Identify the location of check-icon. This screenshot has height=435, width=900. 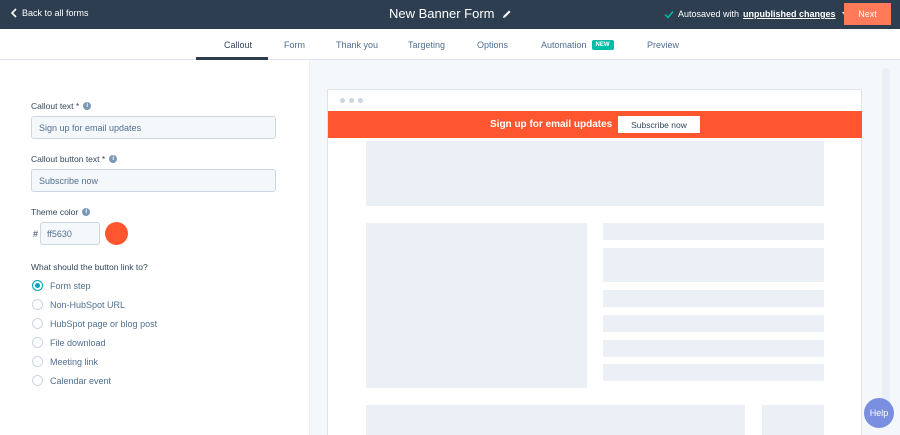
(669, 14).